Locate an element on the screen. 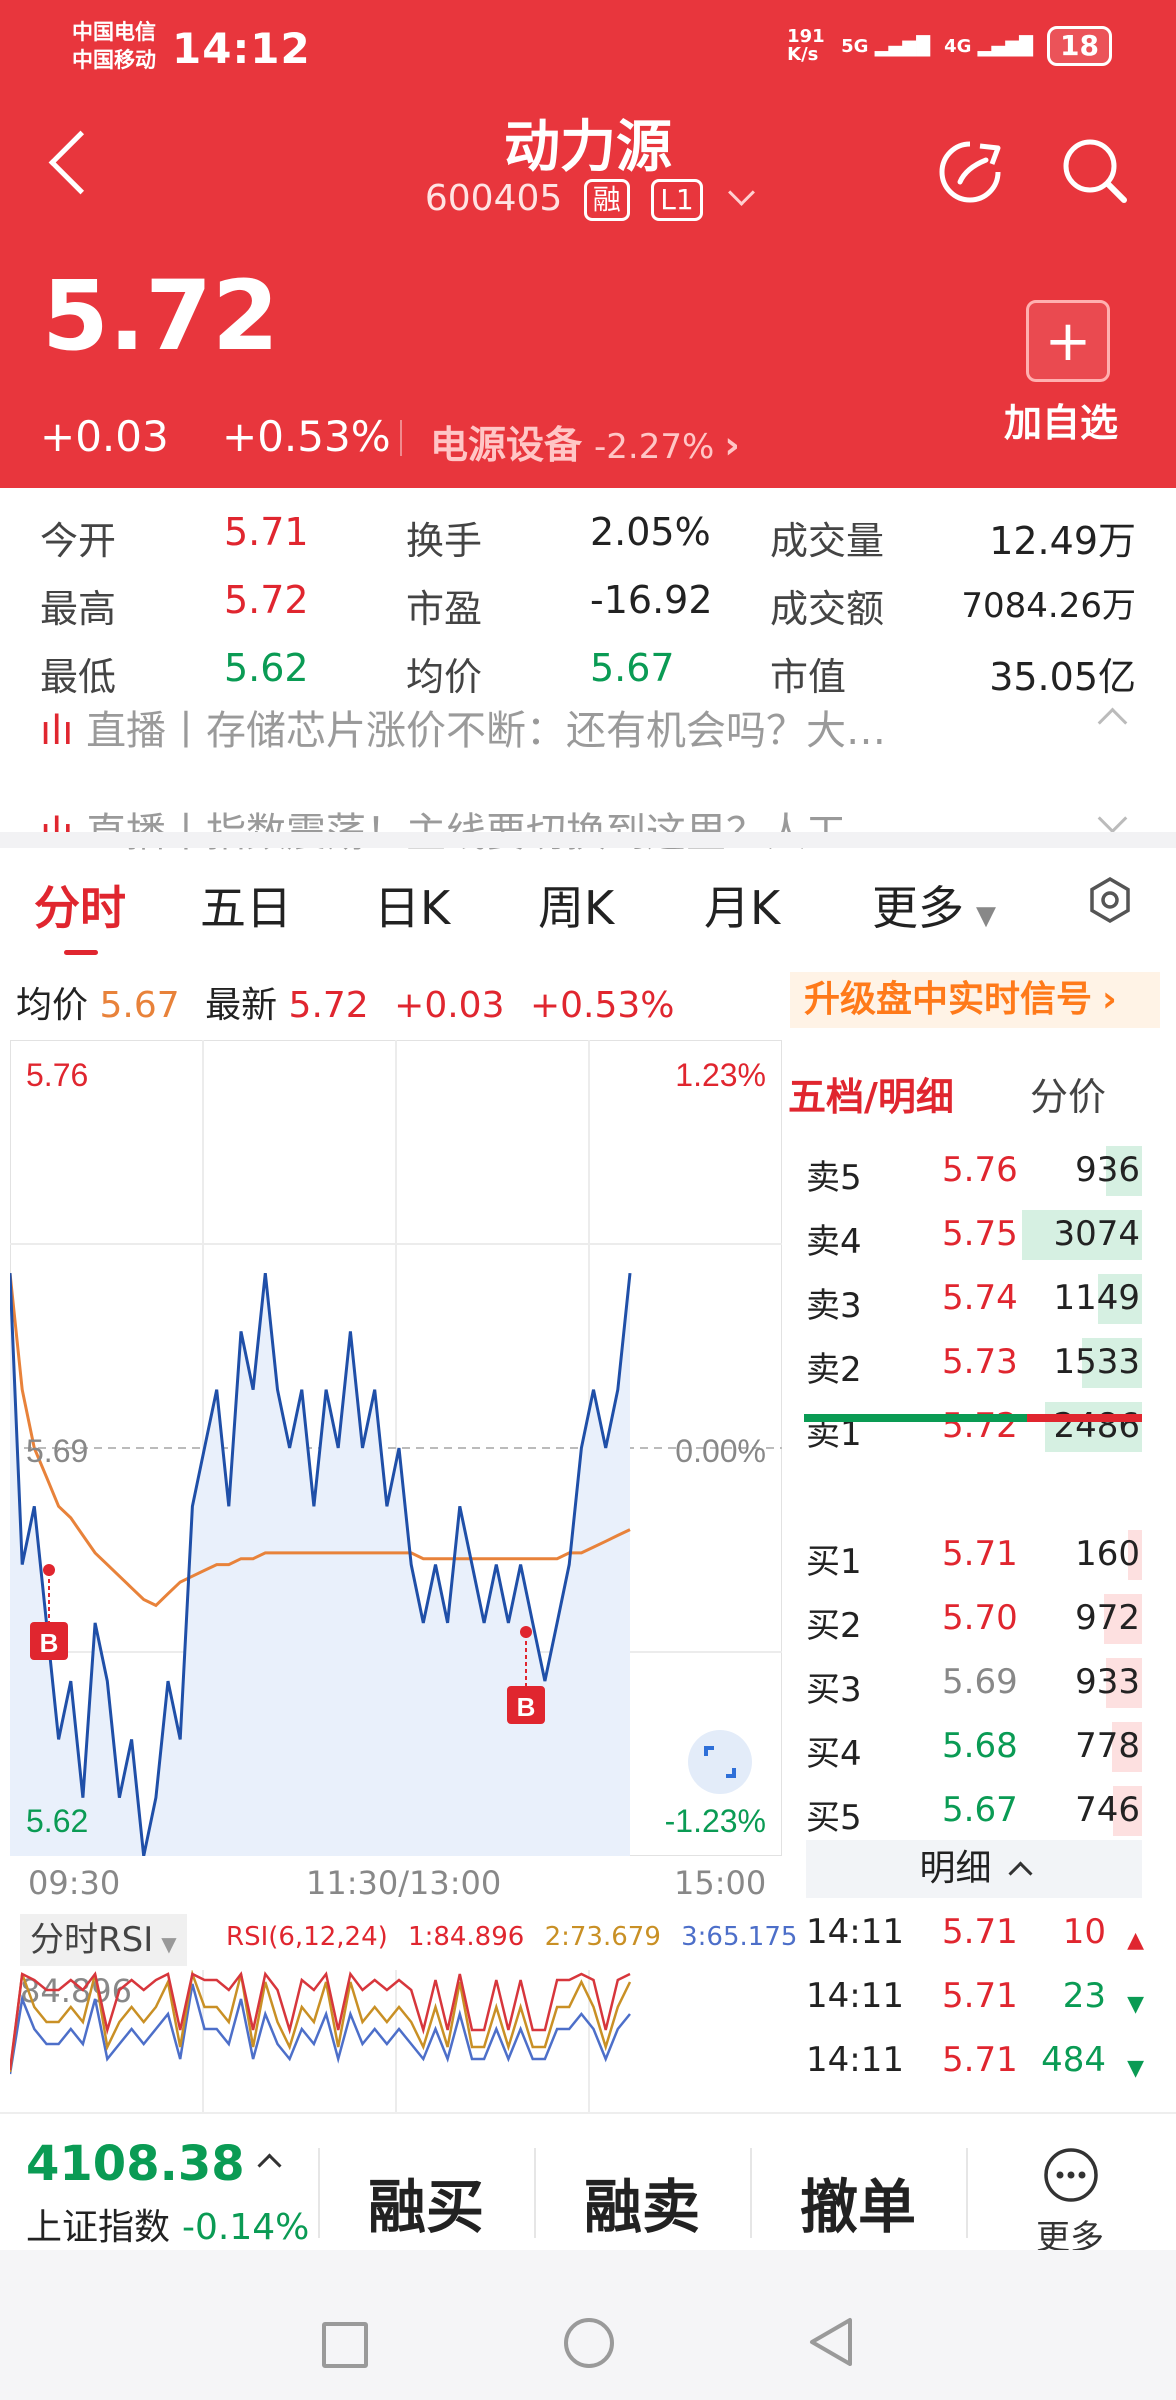 This screenshot has height=2400, width=1176. order-row: 卖2 5.73 1533 is located at coordinates (974, 1364).